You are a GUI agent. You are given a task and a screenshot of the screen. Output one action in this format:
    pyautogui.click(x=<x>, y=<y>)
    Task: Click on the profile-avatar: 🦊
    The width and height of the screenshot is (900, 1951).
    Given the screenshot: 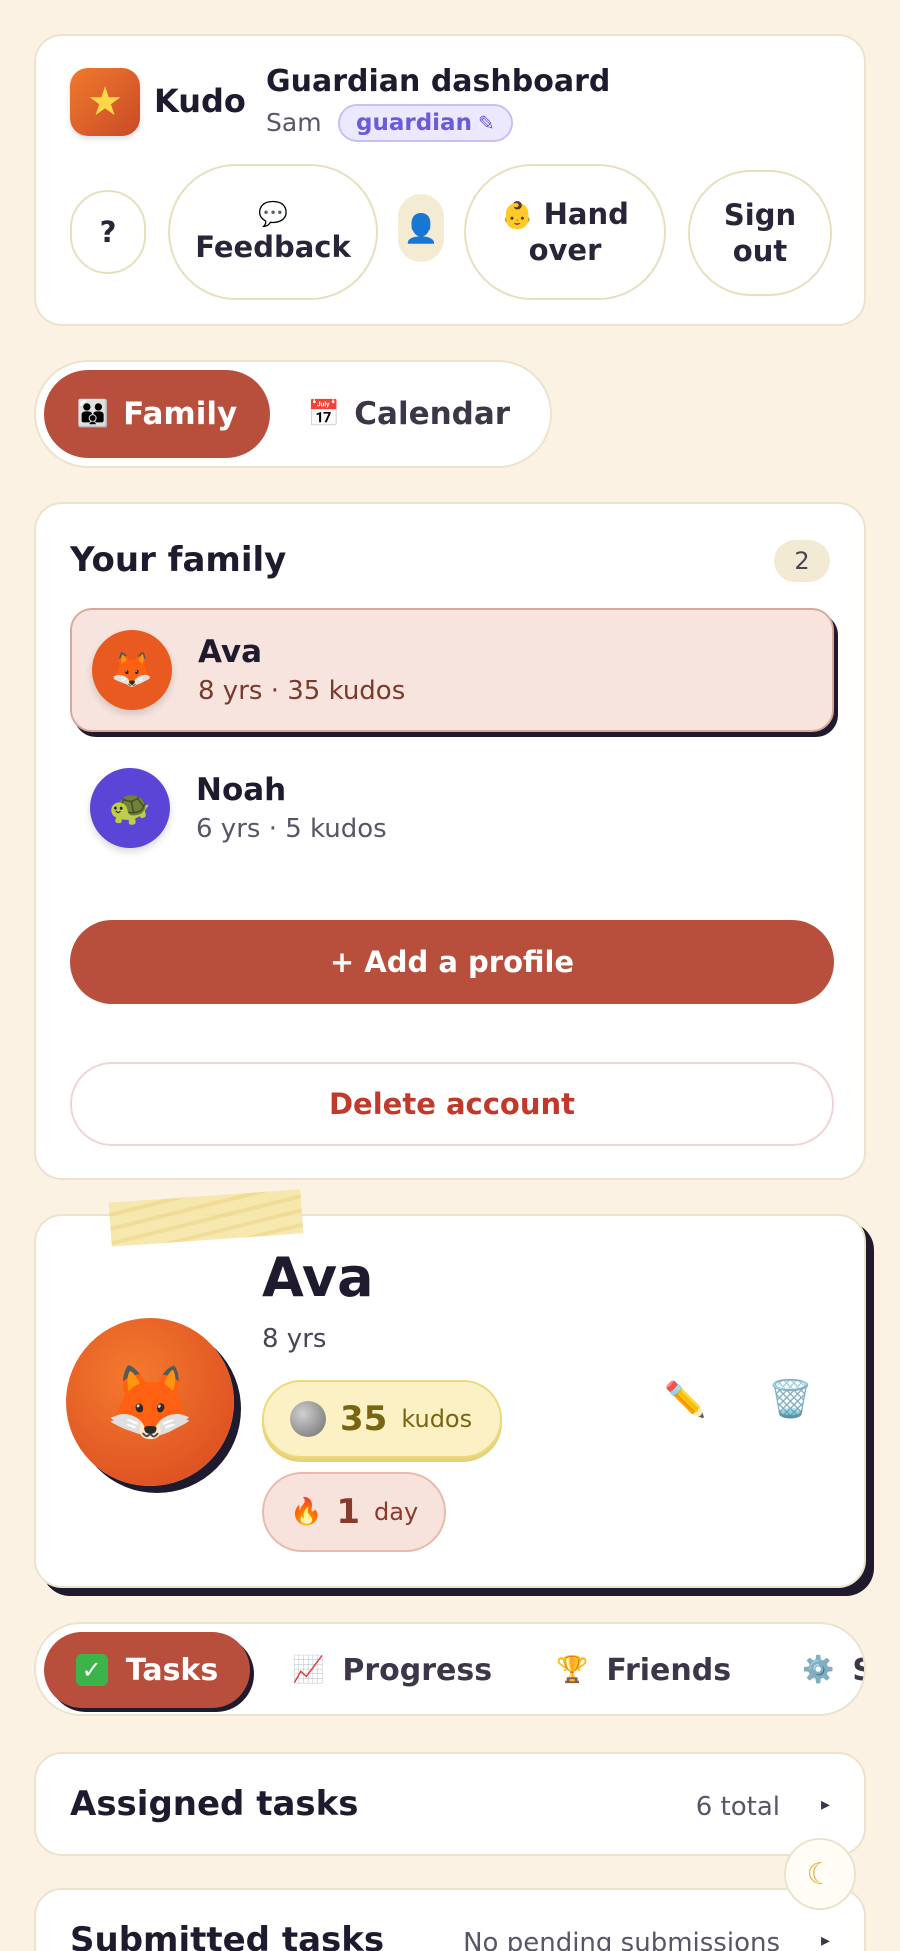 What is the action you would take?
    pyautogui.click(x=150, y=1402)
    